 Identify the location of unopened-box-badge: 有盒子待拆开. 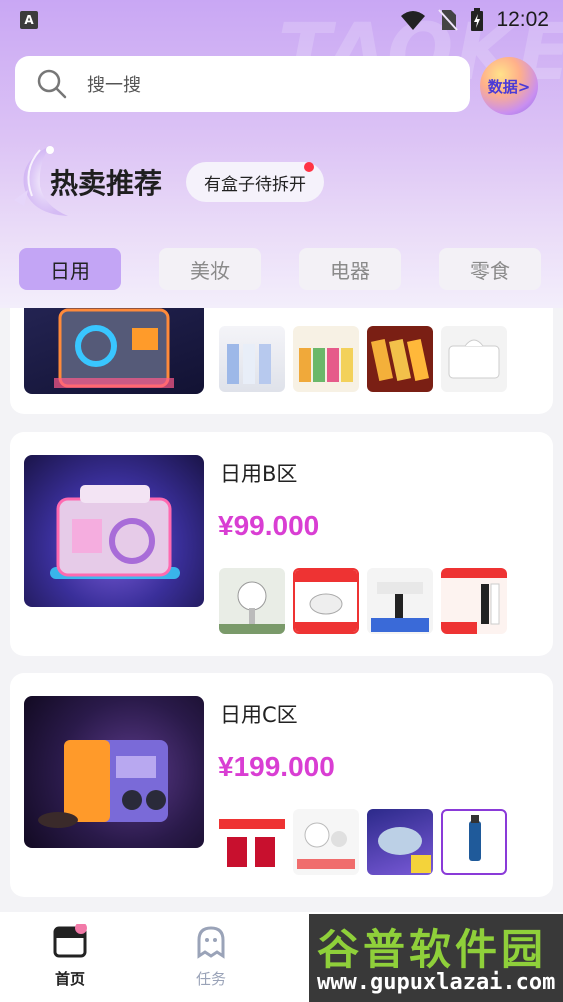
(255, 182).